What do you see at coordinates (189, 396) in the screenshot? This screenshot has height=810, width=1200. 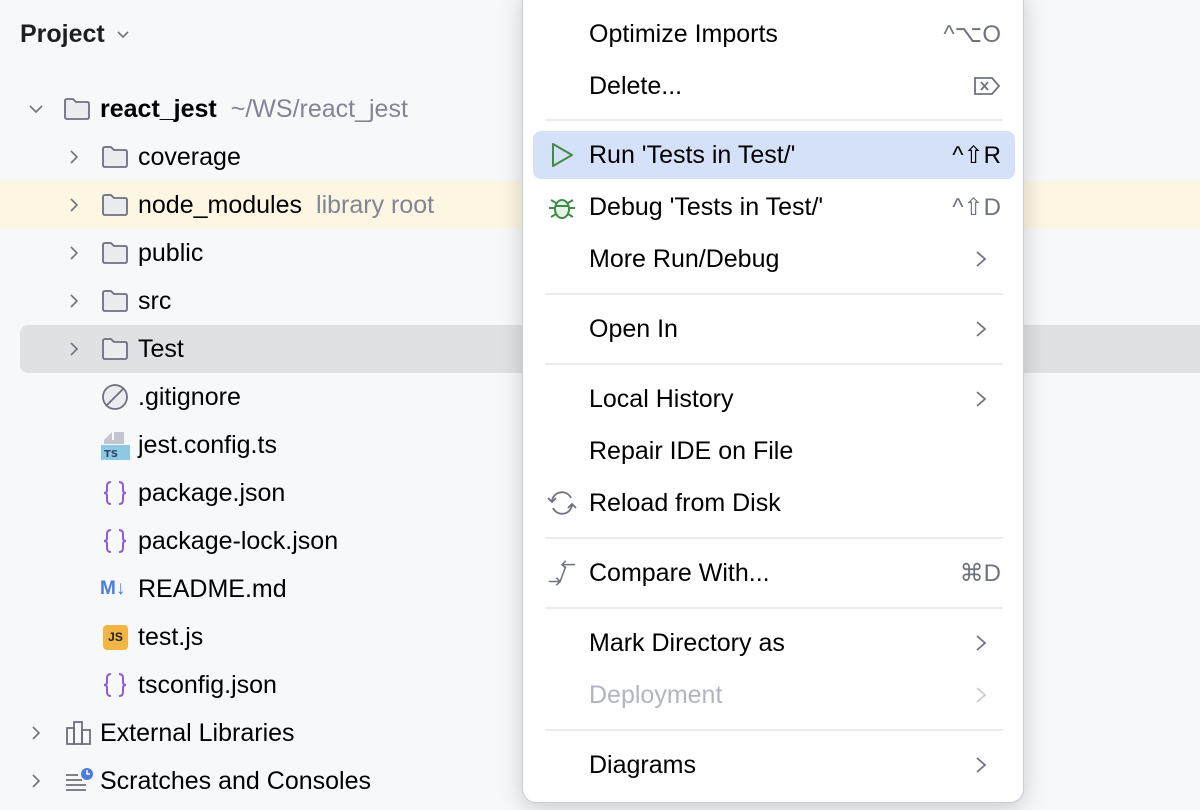 I see `tree-node-label: .gitignore` at bounding box center [189, 396].